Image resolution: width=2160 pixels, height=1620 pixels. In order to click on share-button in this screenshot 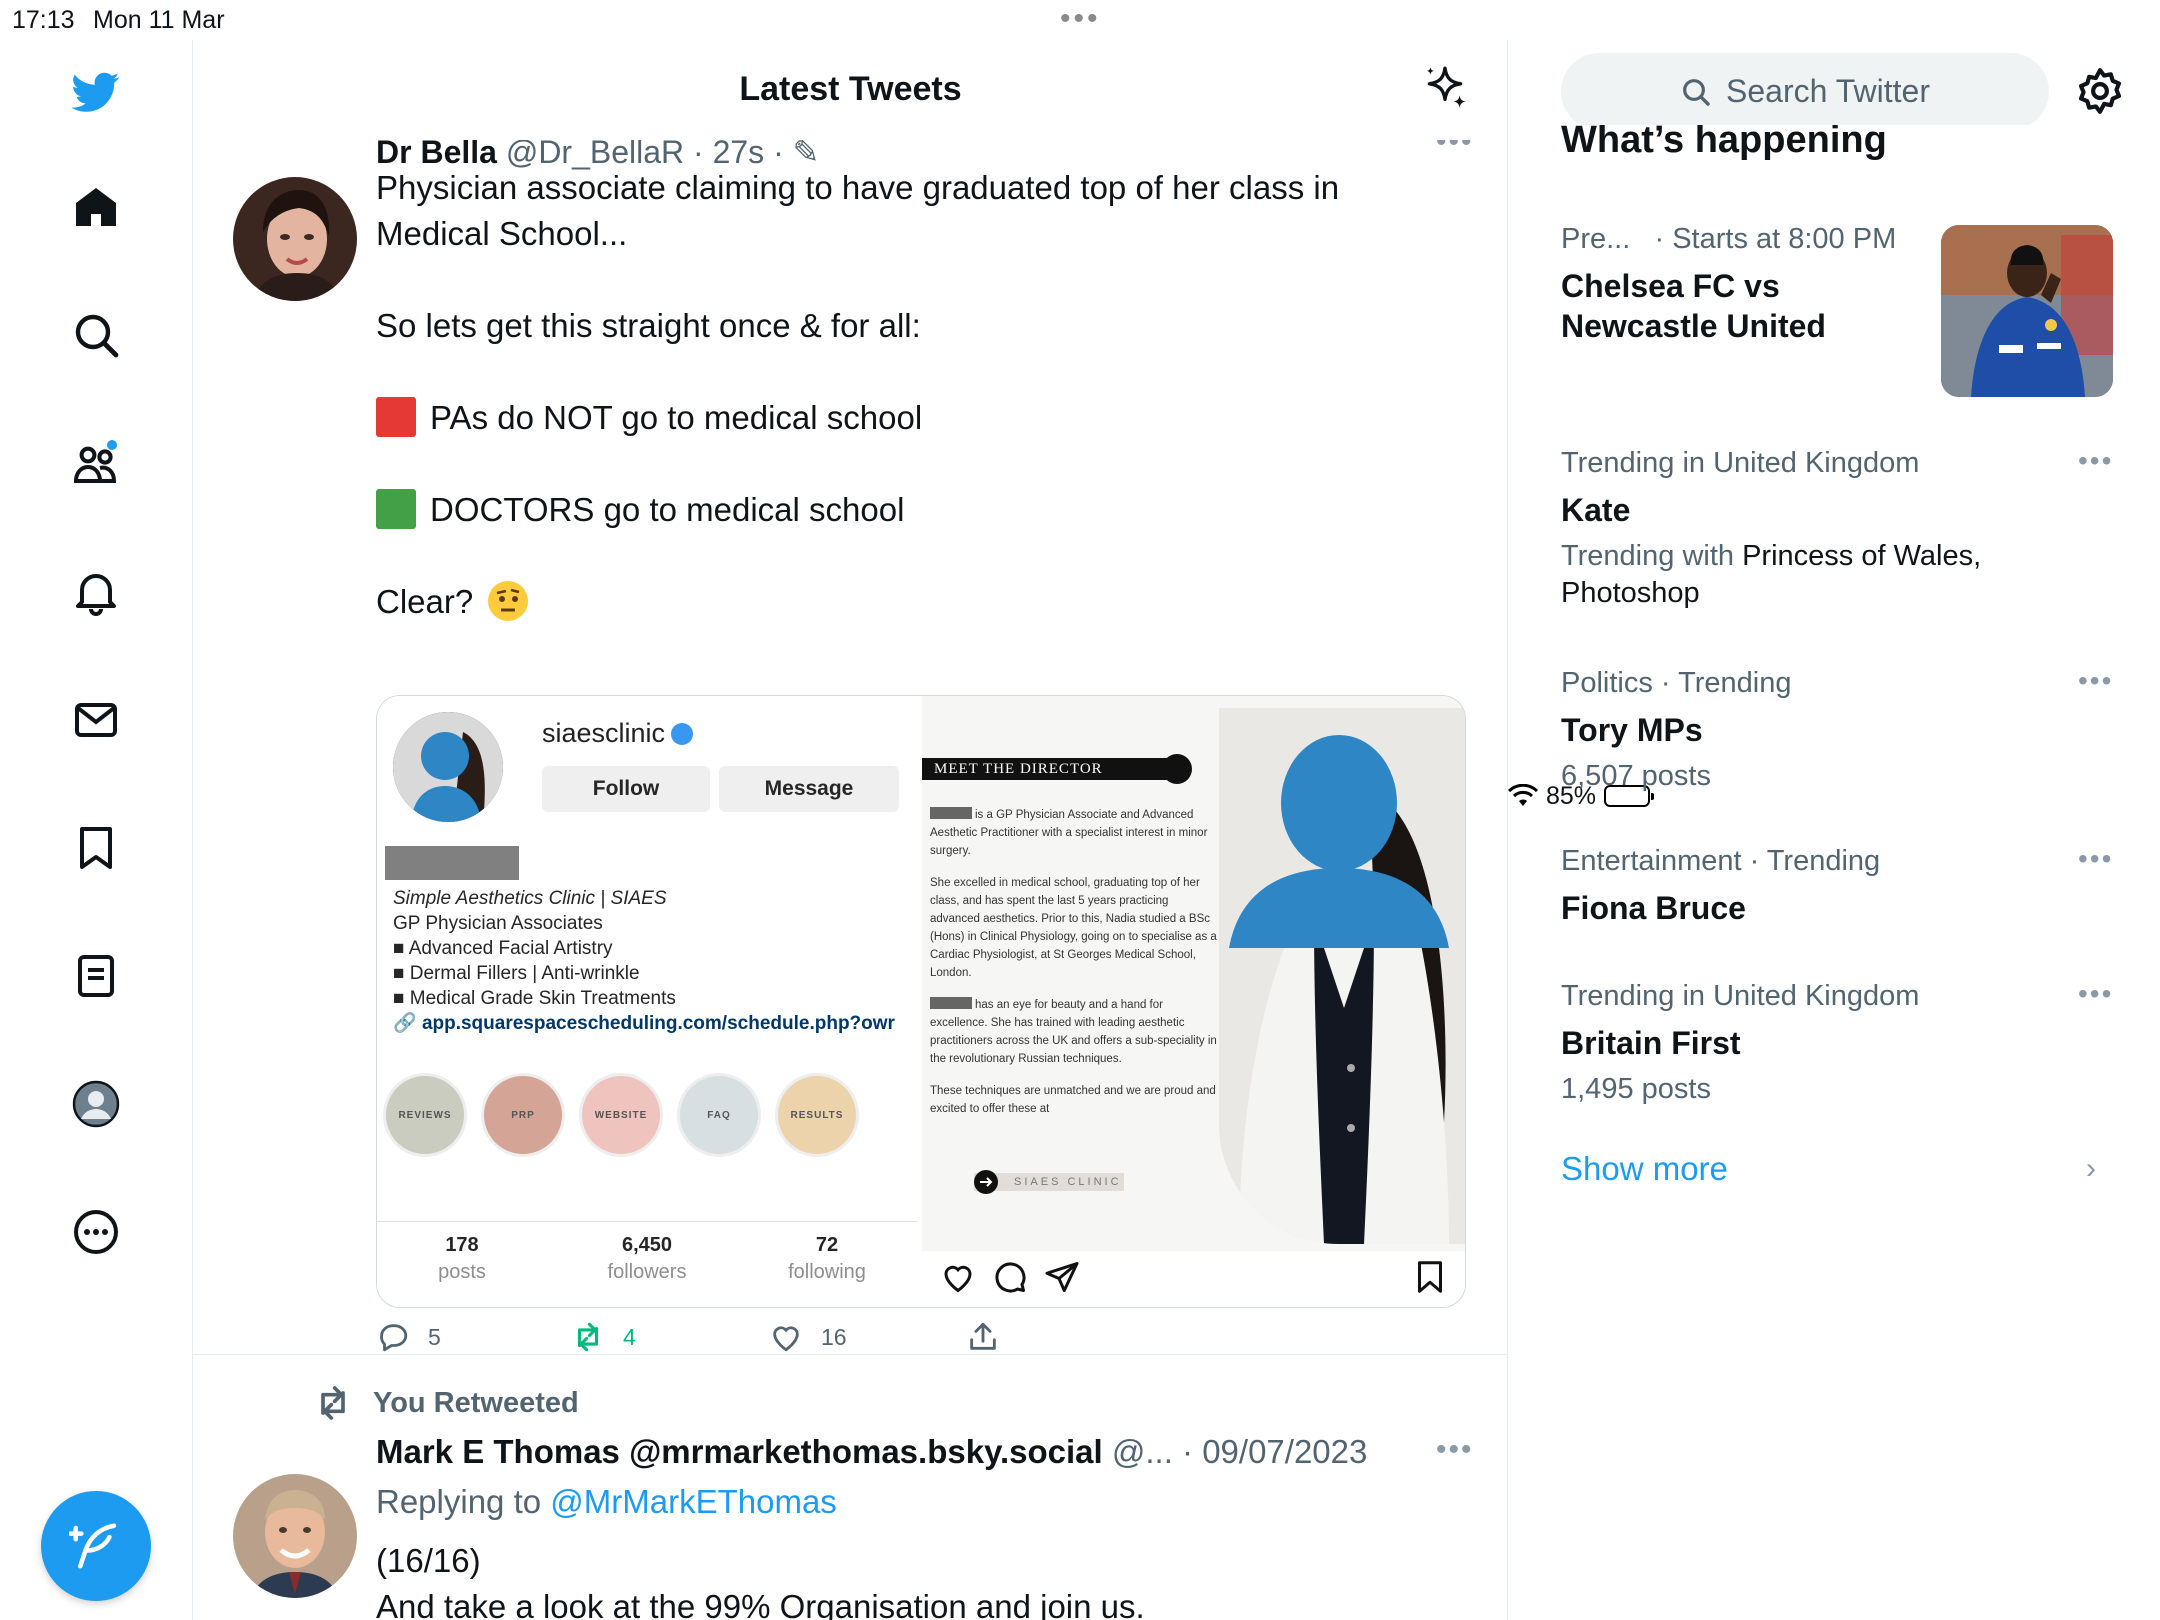, I will do `click(983, 1337)`.